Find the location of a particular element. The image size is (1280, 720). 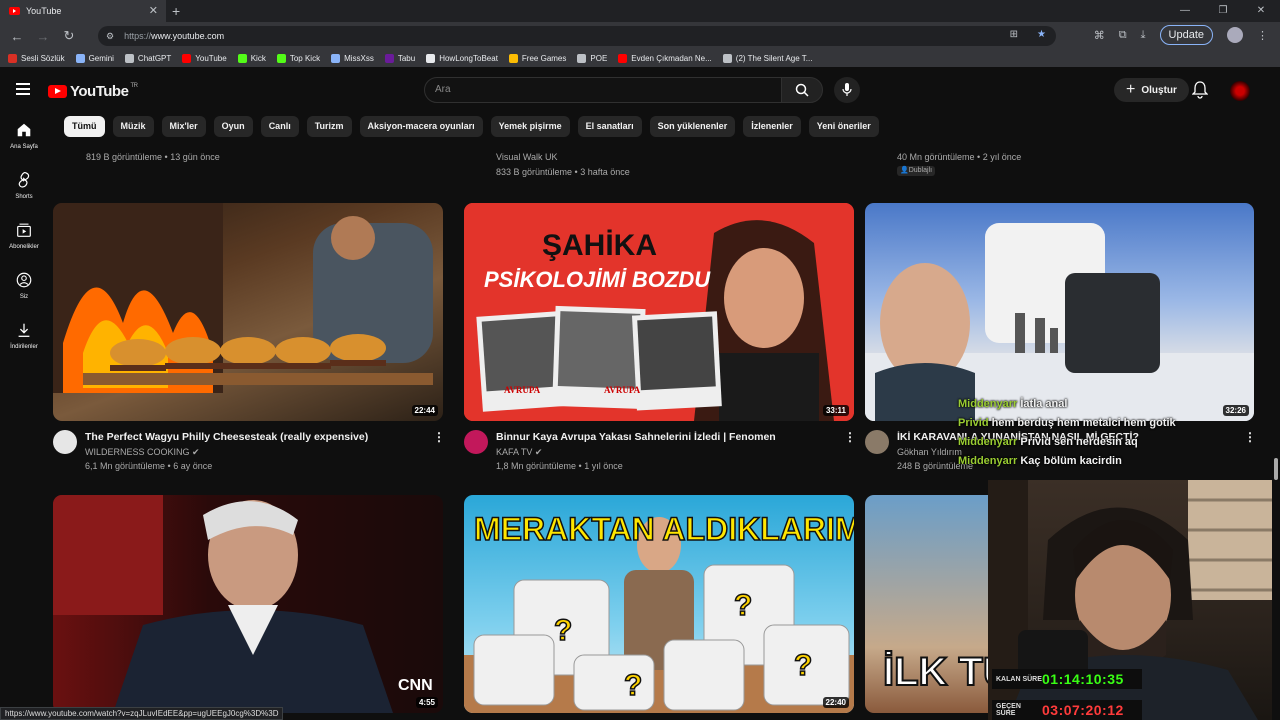

install-app-icon: ⊞ is located at coordinates (1014, 34).